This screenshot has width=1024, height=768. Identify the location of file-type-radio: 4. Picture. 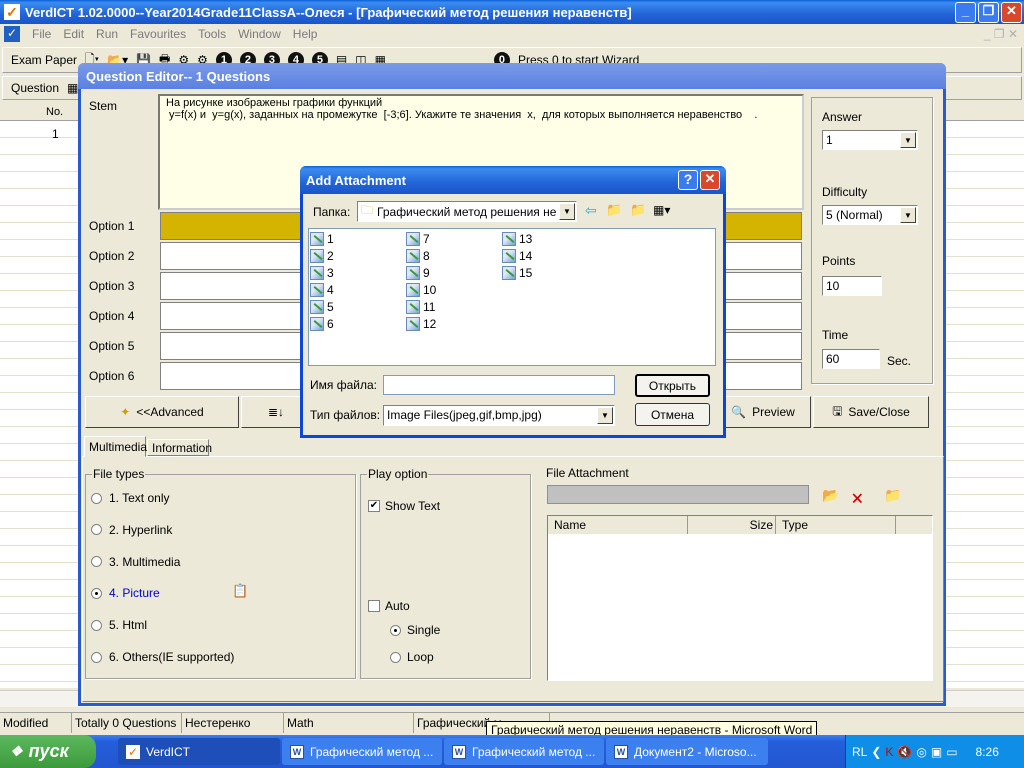
(125, 593).